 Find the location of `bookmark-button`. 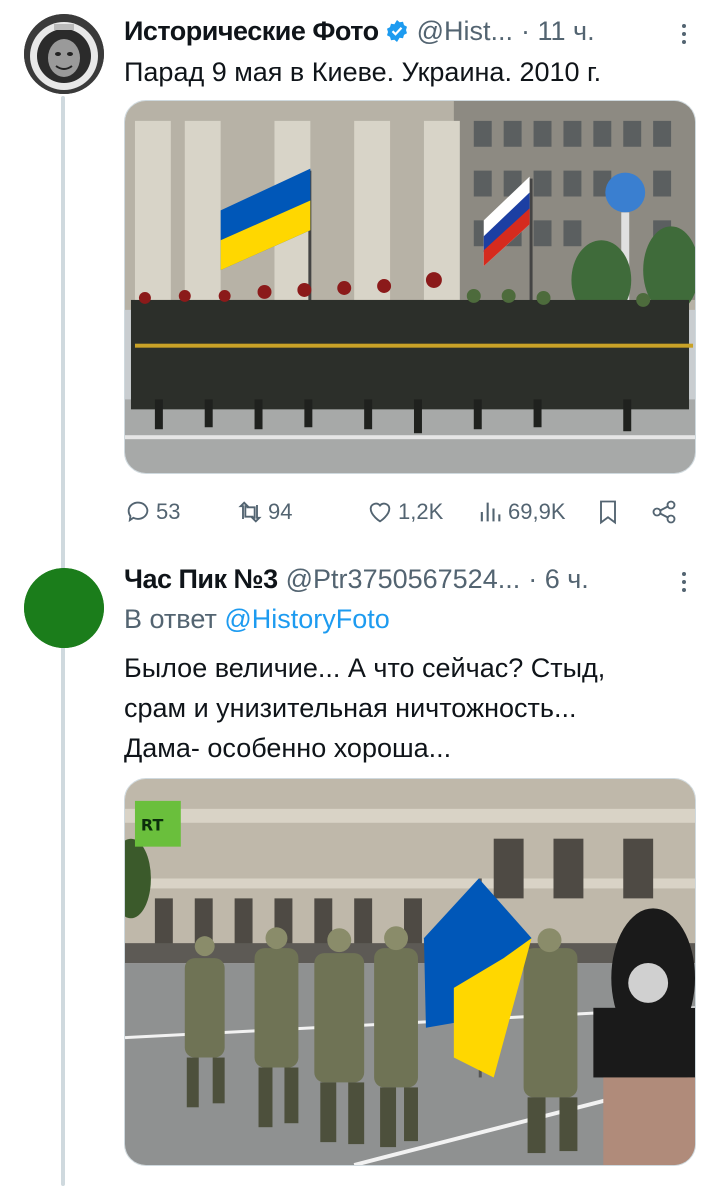

bookmark-button is located at coordinates (608, 512).